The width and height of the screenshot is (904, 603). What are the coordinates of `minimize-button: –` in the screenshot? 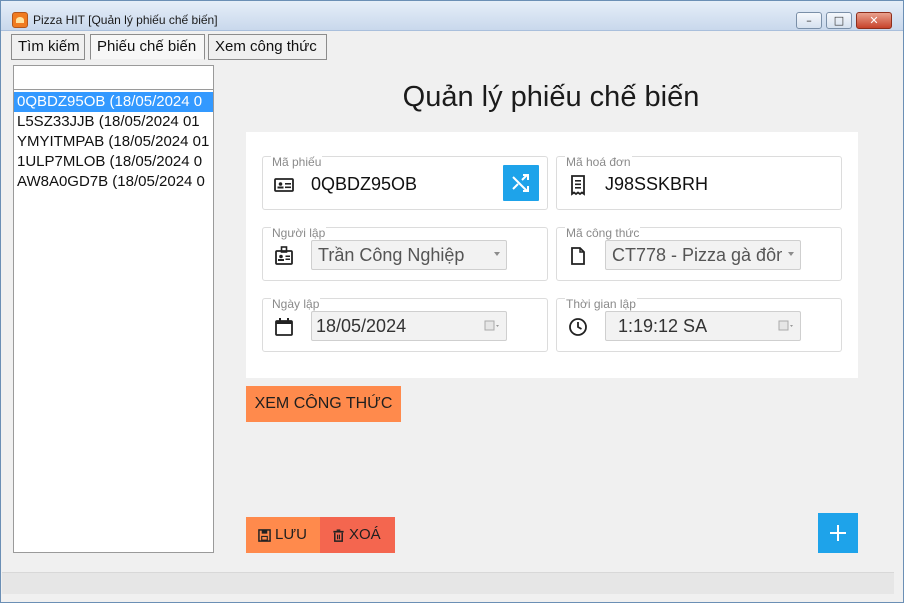 It's located at (809, 20).